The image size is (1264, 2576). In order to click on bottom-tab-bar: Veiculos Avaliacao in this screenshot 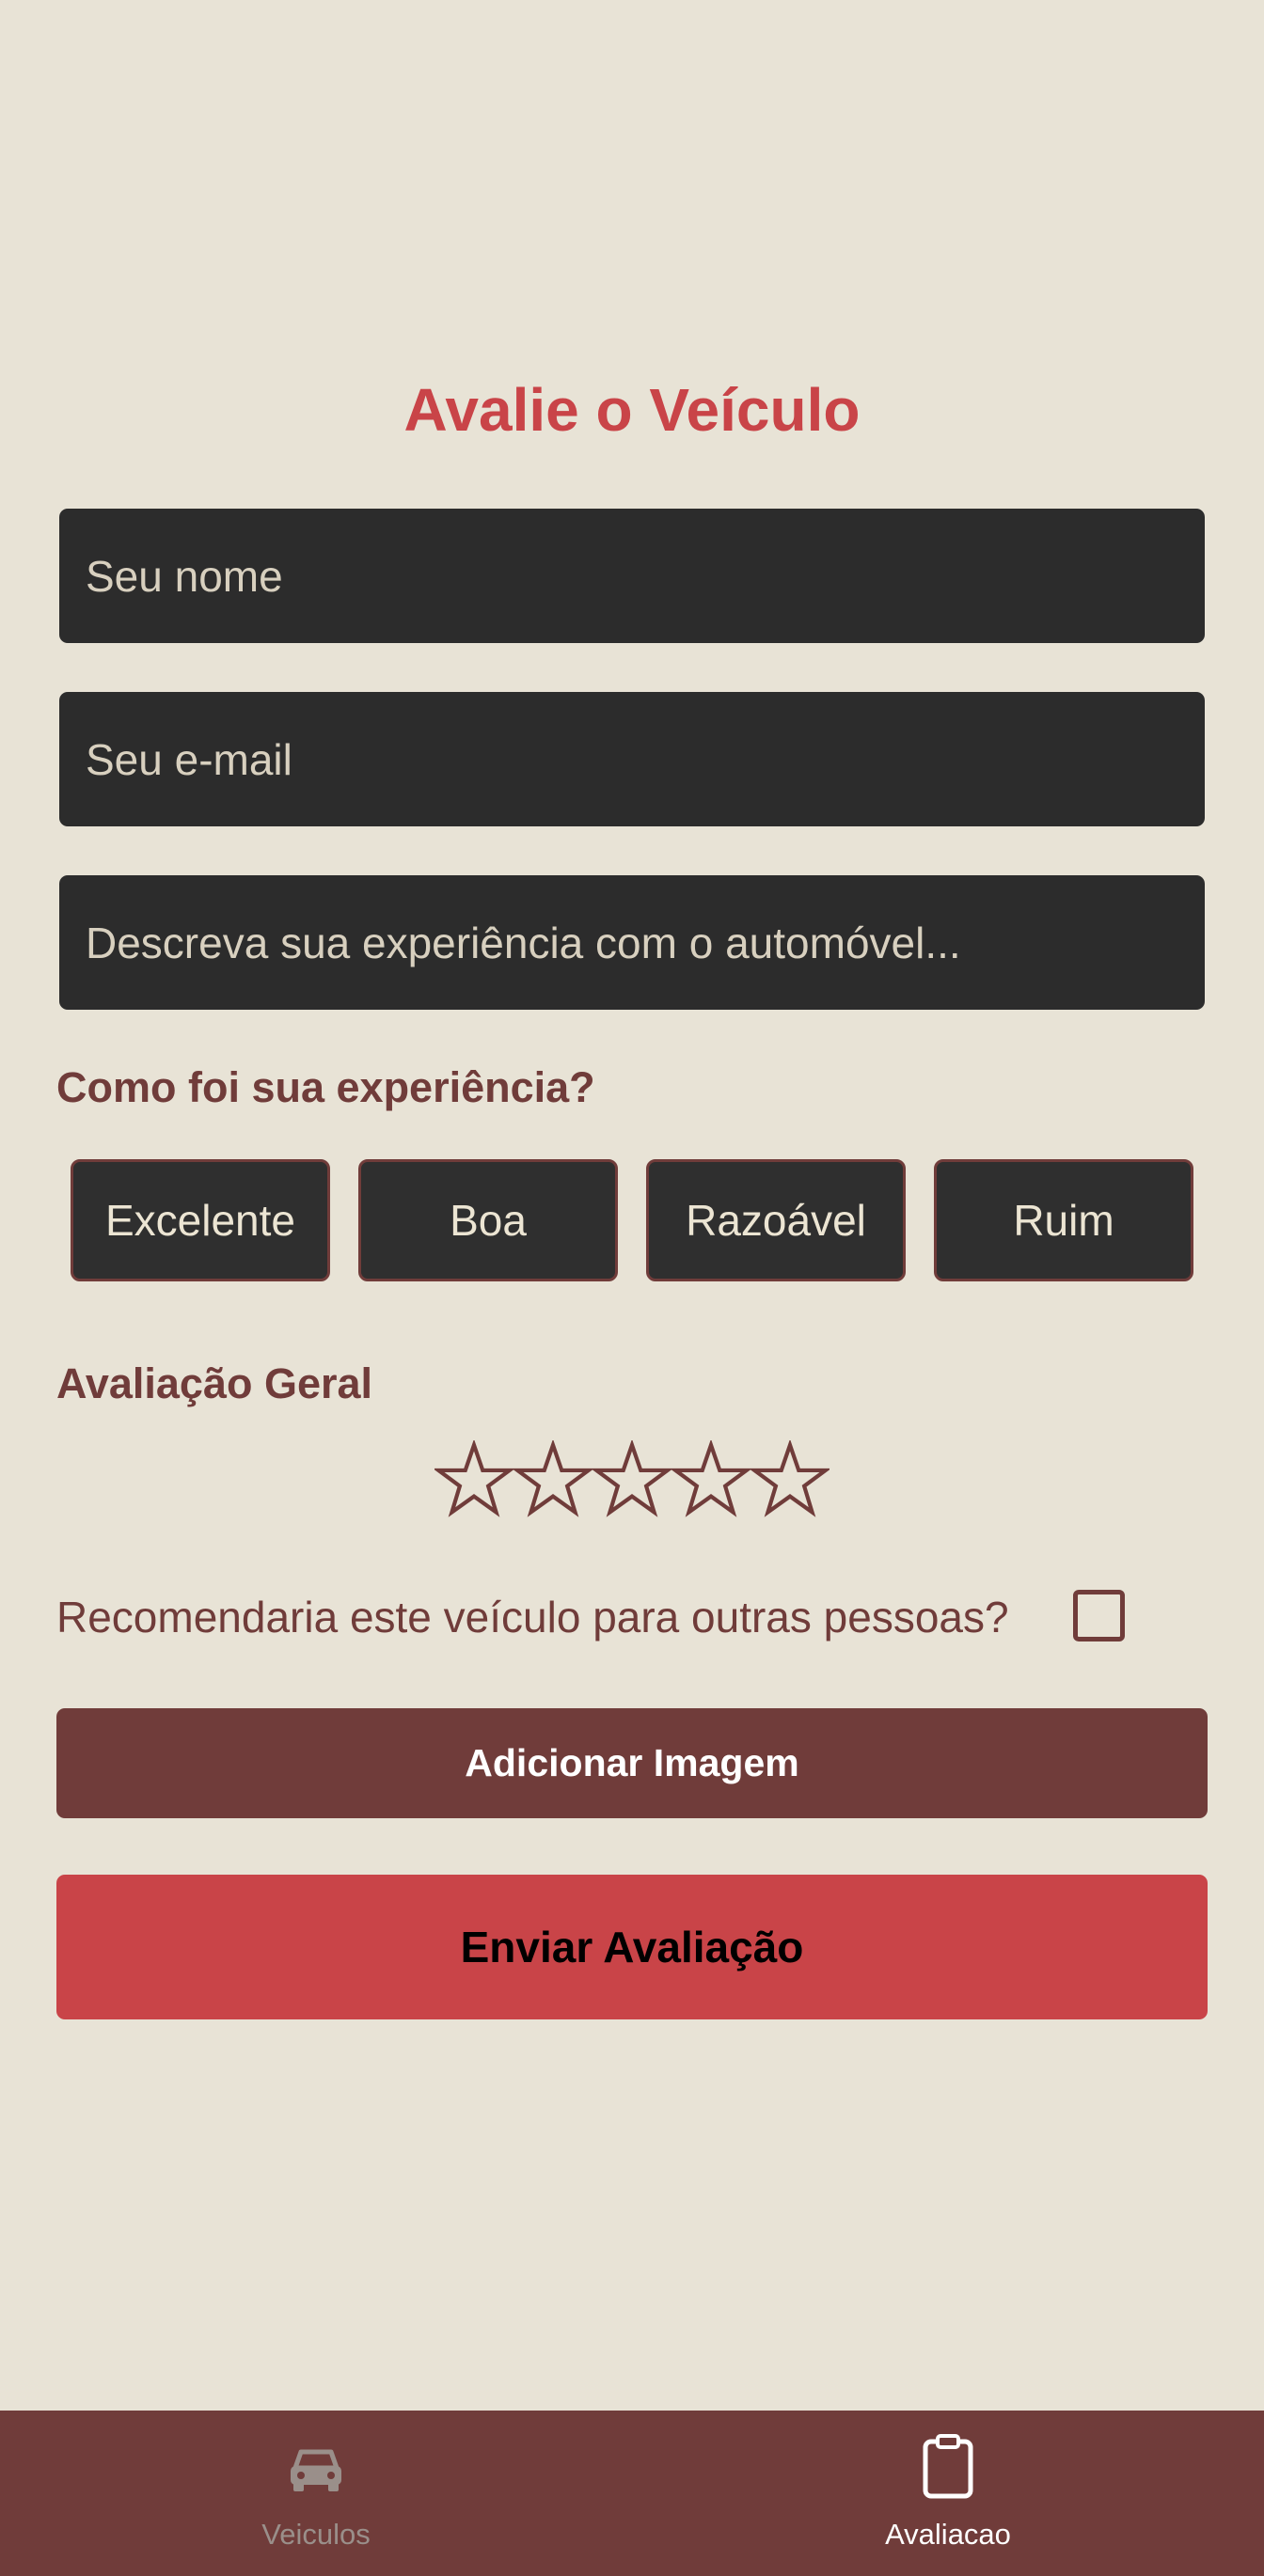, I will do `click(632, 2494)`.